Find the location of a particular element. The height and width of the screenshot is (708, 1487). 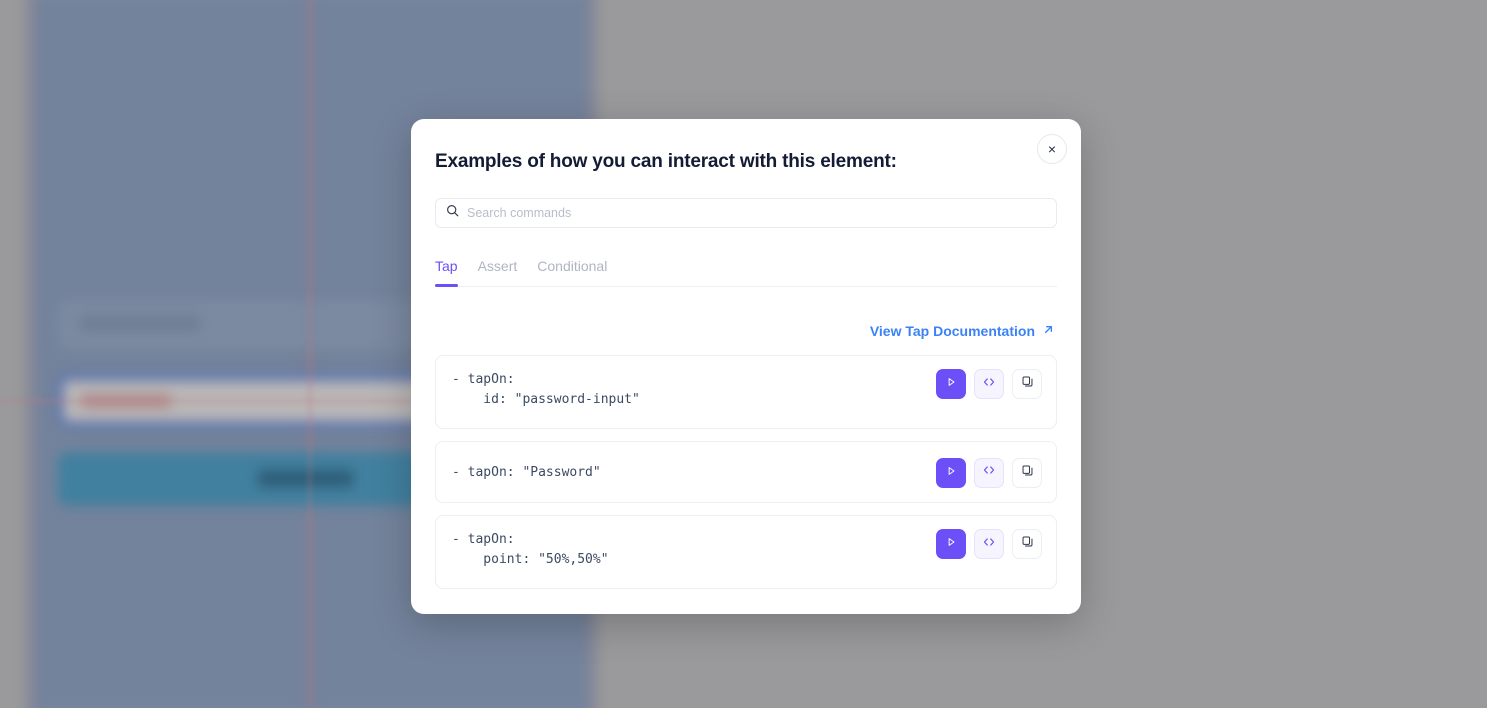

background-connexion-label is located at coordinates (305, 478).